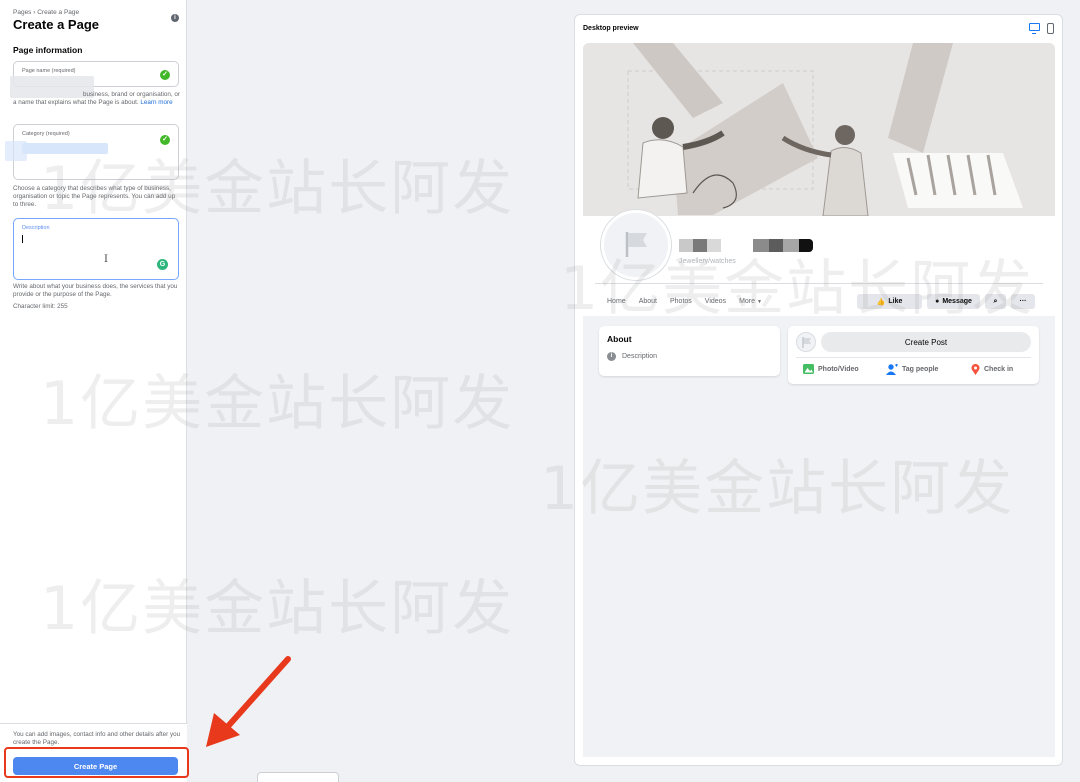  Describe the element at coordinates (1034, 28) in the screenshot. I see `desktop-icon` at that location.